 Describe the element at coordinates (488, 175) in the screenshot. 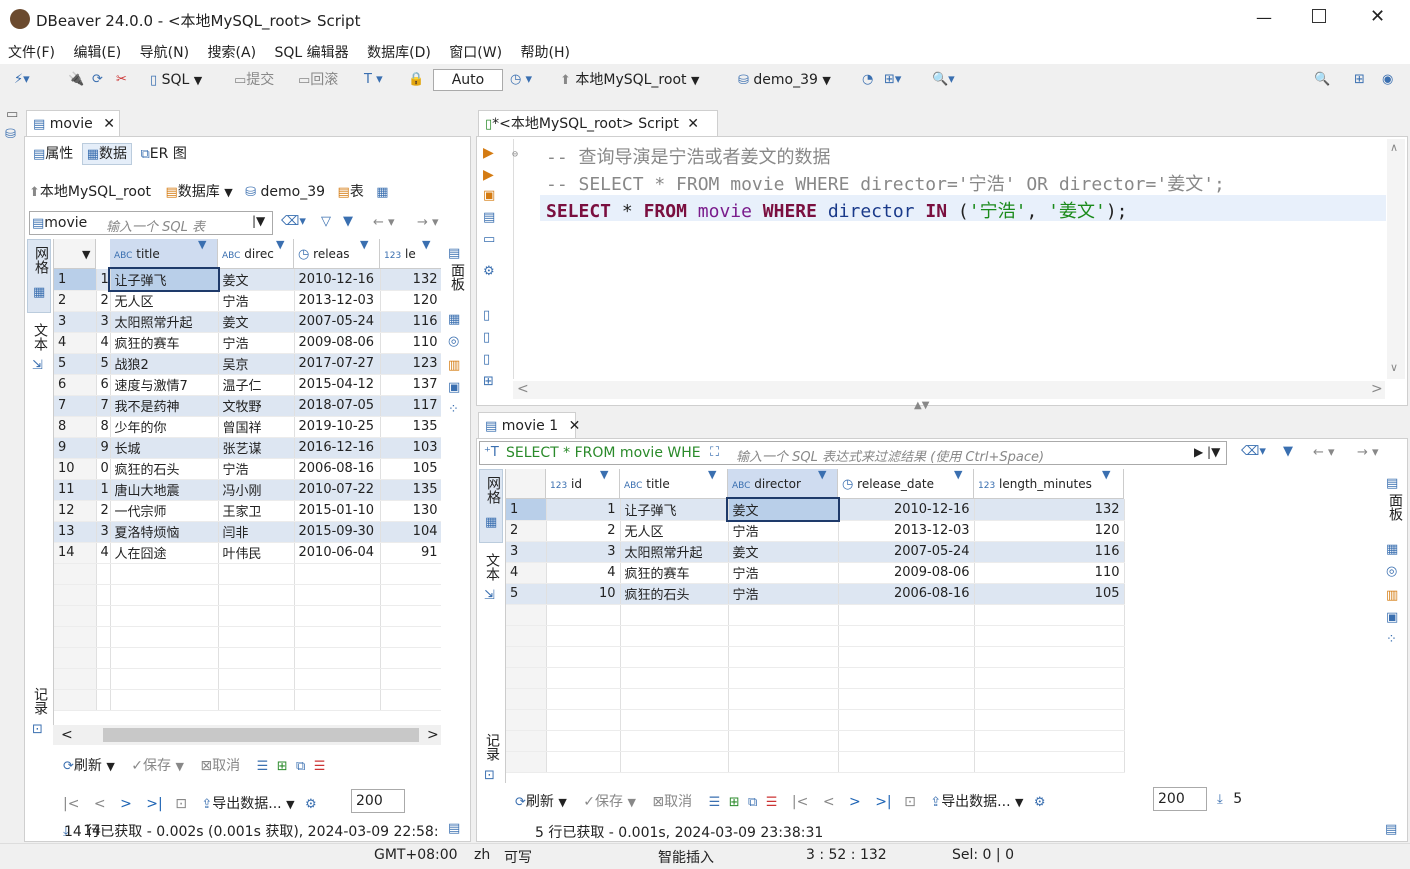

I see `execute-script-icon: ▶` at that location.